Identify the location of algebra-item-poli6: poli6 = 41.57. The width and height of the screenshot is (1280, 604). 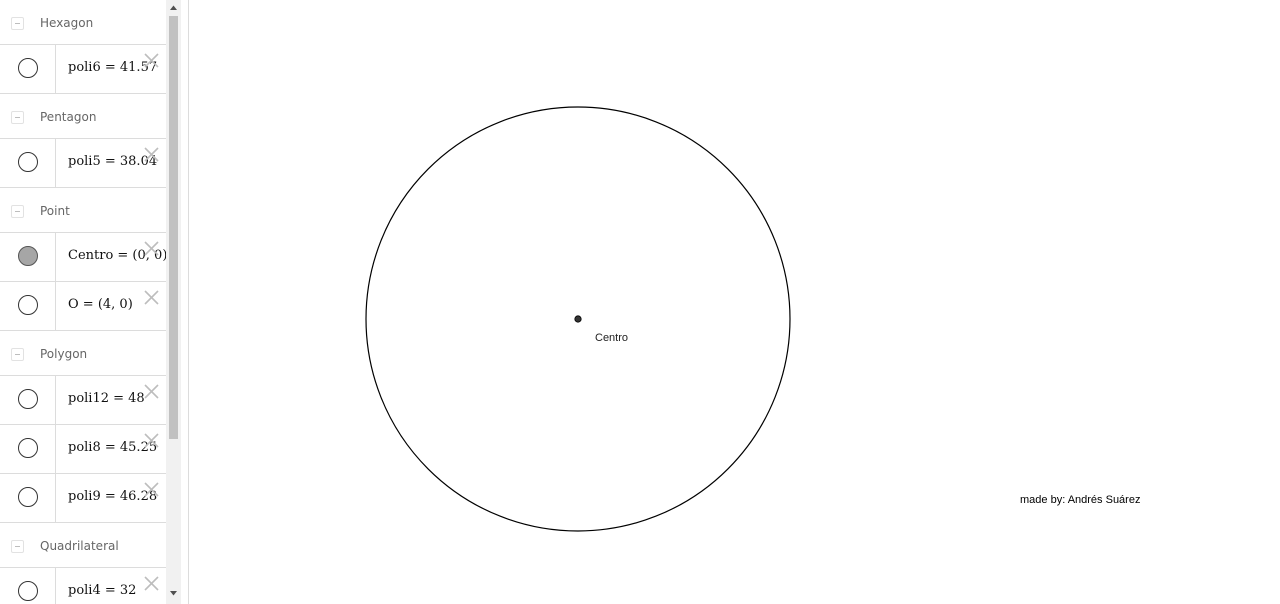
(83, 69).